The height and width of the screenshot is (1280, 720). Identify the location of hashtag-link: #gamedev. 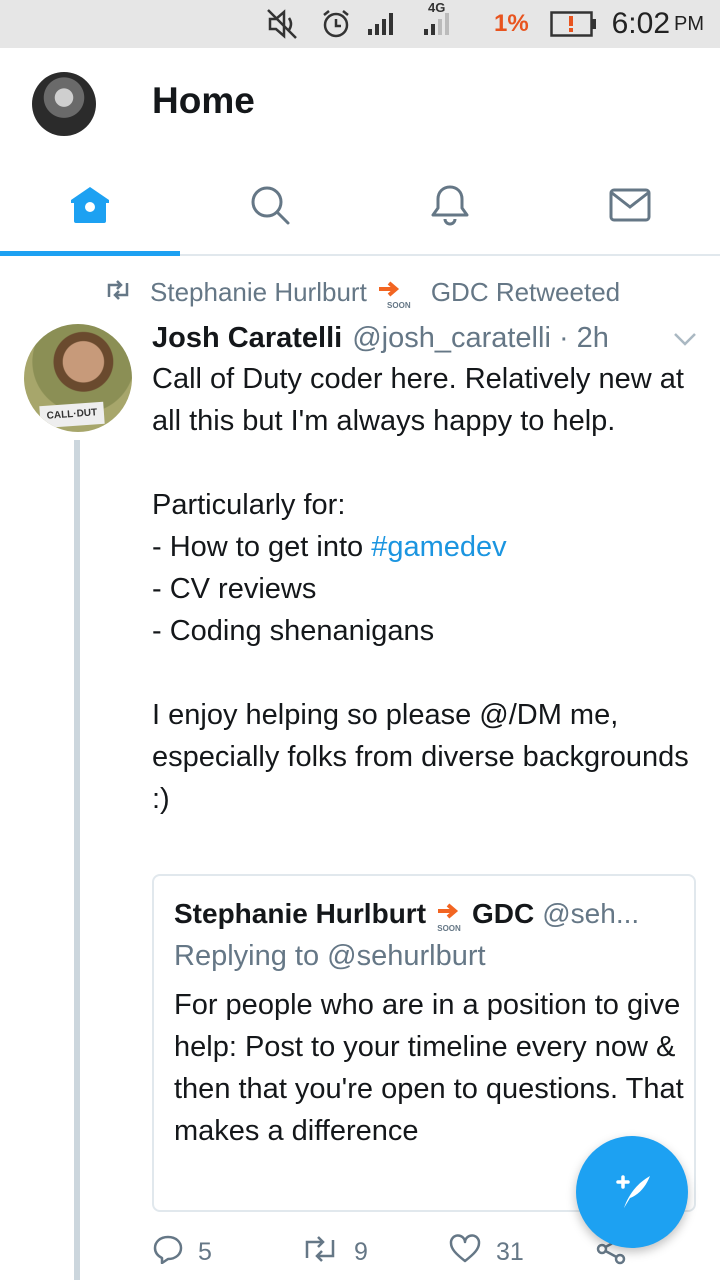
(438, 547).